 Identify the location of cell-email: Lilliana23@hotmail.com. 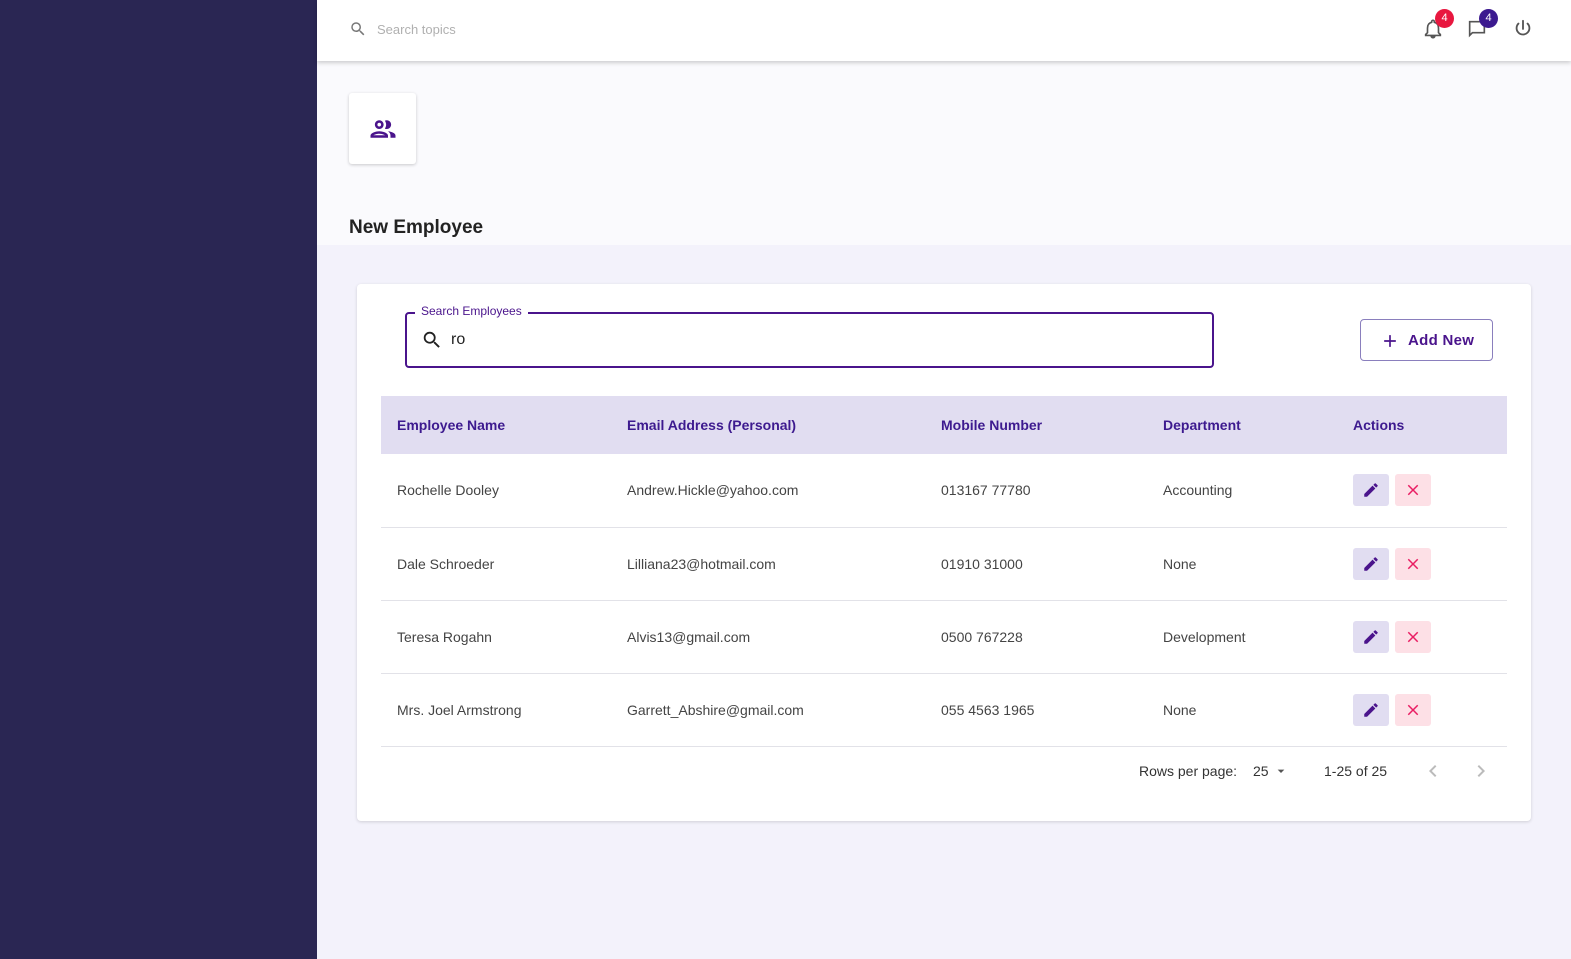
(701, 563).